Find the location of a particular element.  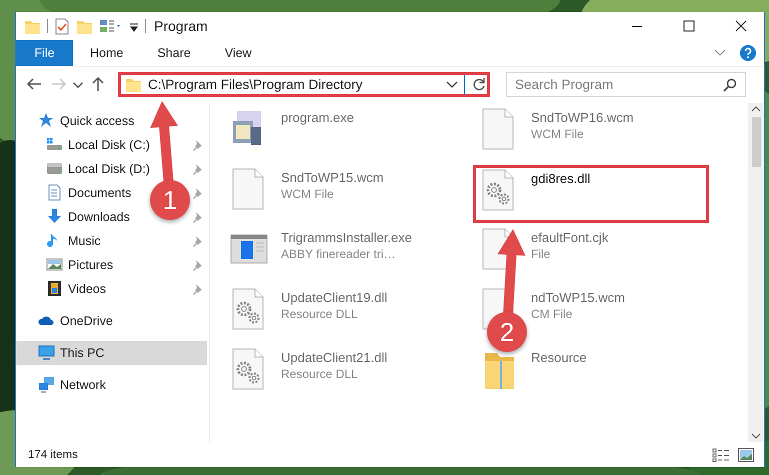

ribbon-tab: View is located at coordinates (238, 53).